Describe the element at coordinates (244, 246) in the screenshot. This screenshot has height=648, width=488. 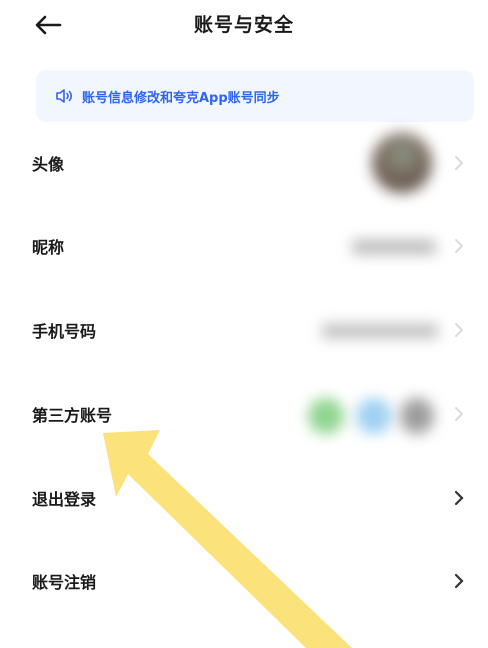
I see `nickname-row: 昵称` at that location.